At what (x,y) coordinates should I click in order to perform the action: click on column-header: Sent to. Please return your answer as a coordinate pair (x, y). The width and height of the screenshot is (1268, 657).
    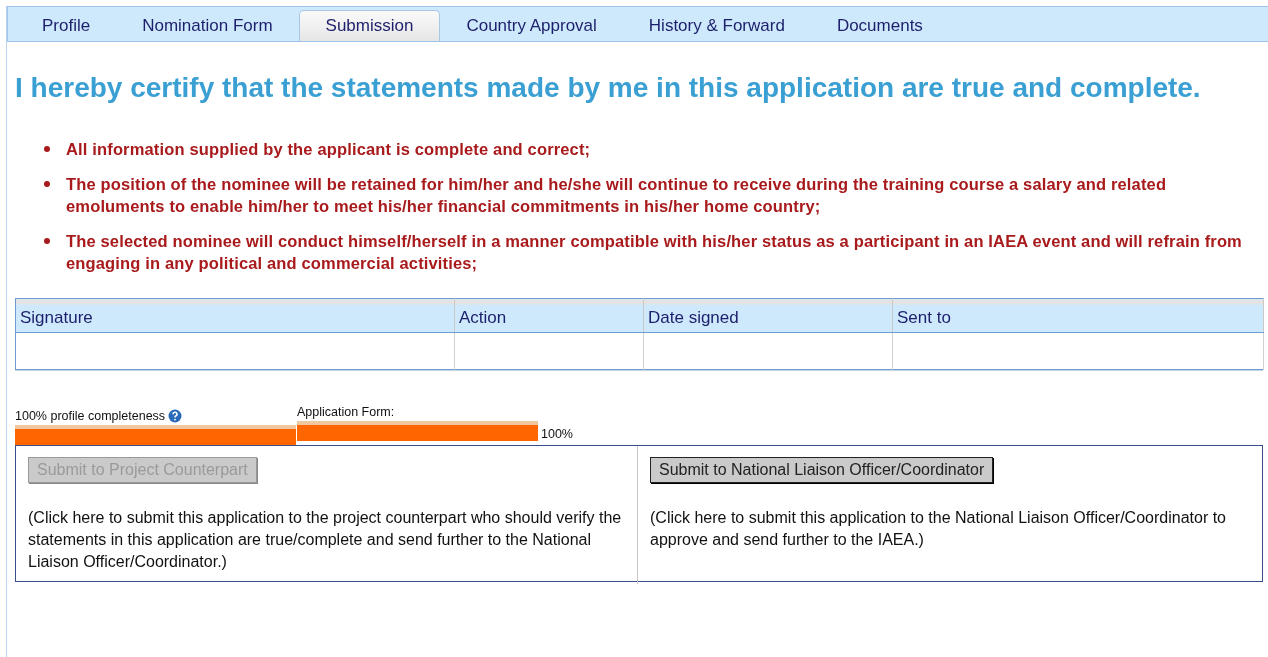
    Looking at the image, I should click on (1078, 315).